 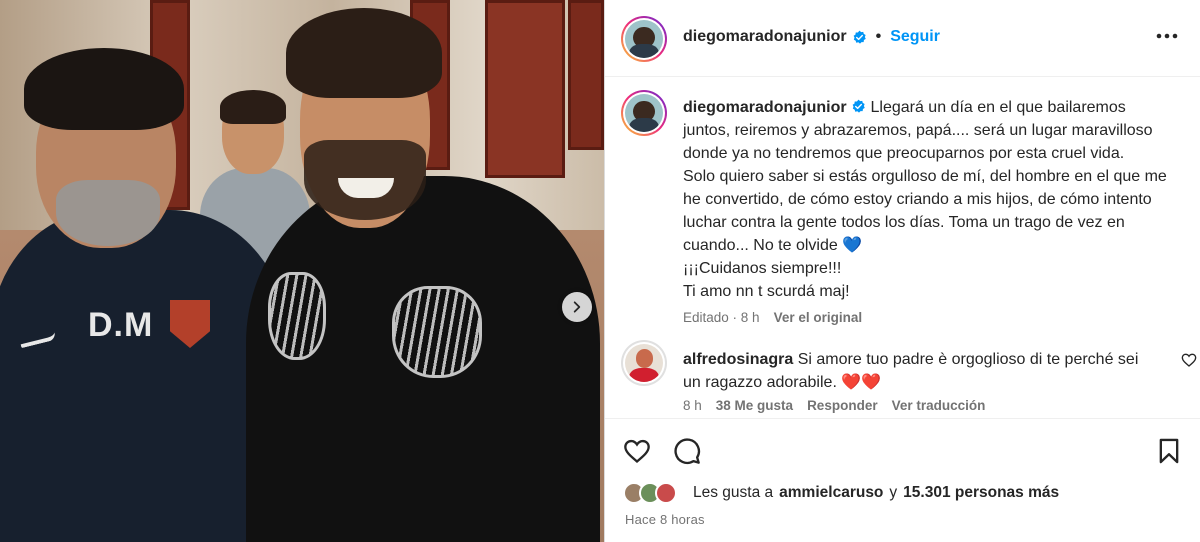 What do you see at coordinates (738, 359) in the screenshot?
I see `commenter-username: alfredosinagra` at bounding box center [738, 359].